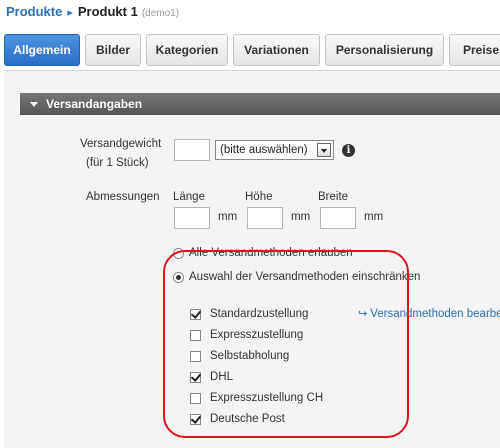 The width and height of the screenshot is (500, 448). Describe the element at coordinates (192, 218) in the screenshot. I see `length-input` at that location.